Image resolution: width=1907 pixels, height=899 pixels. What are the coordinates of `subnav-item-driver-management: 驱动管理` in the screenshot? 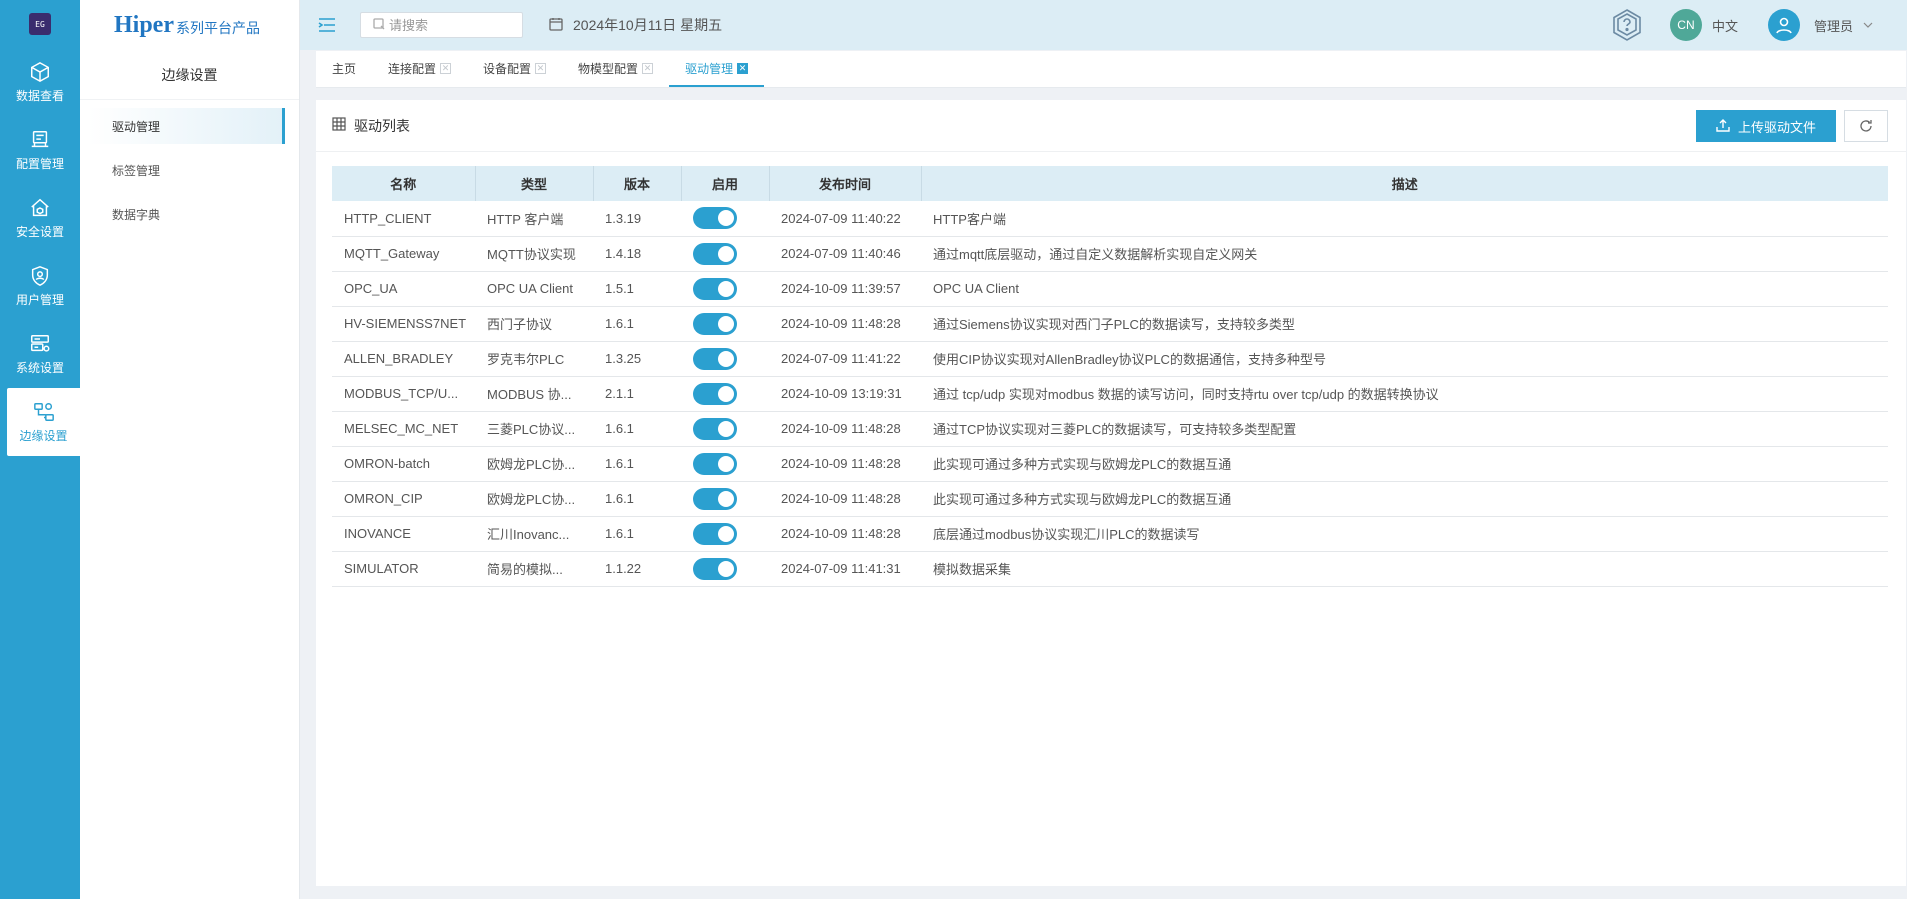 It's located at (186, 126).